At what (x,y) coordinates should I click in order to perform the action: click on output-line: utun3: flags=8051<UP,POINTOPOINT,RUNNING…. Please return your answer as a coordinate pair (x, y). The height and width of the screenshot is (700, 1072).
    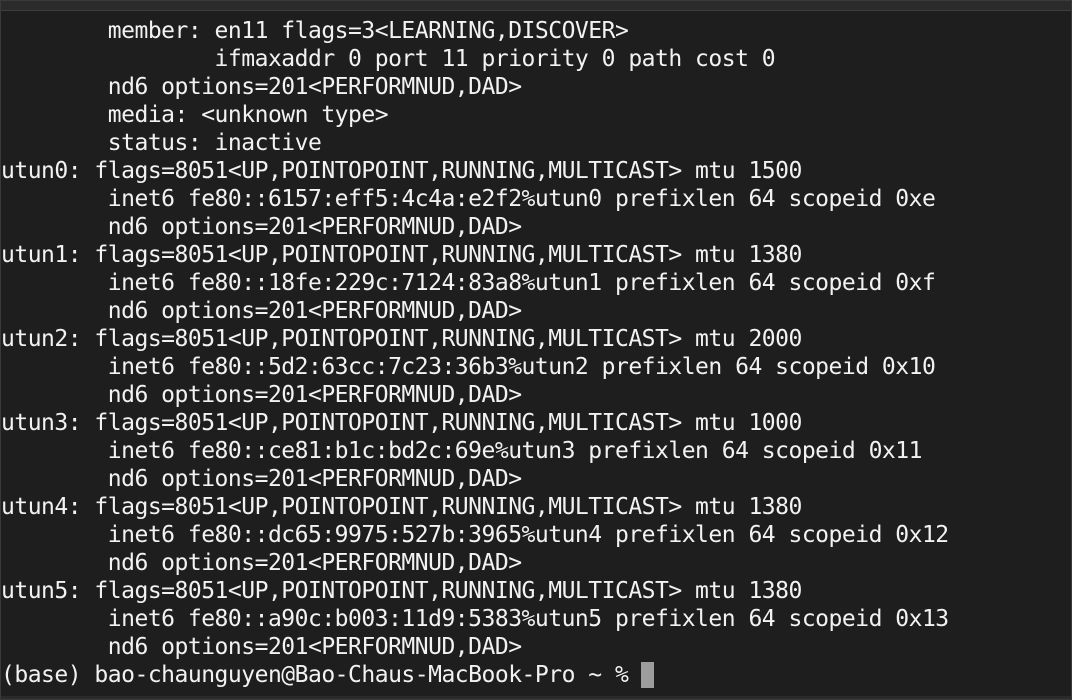
    Looking at the image, I should click on (401, 423).